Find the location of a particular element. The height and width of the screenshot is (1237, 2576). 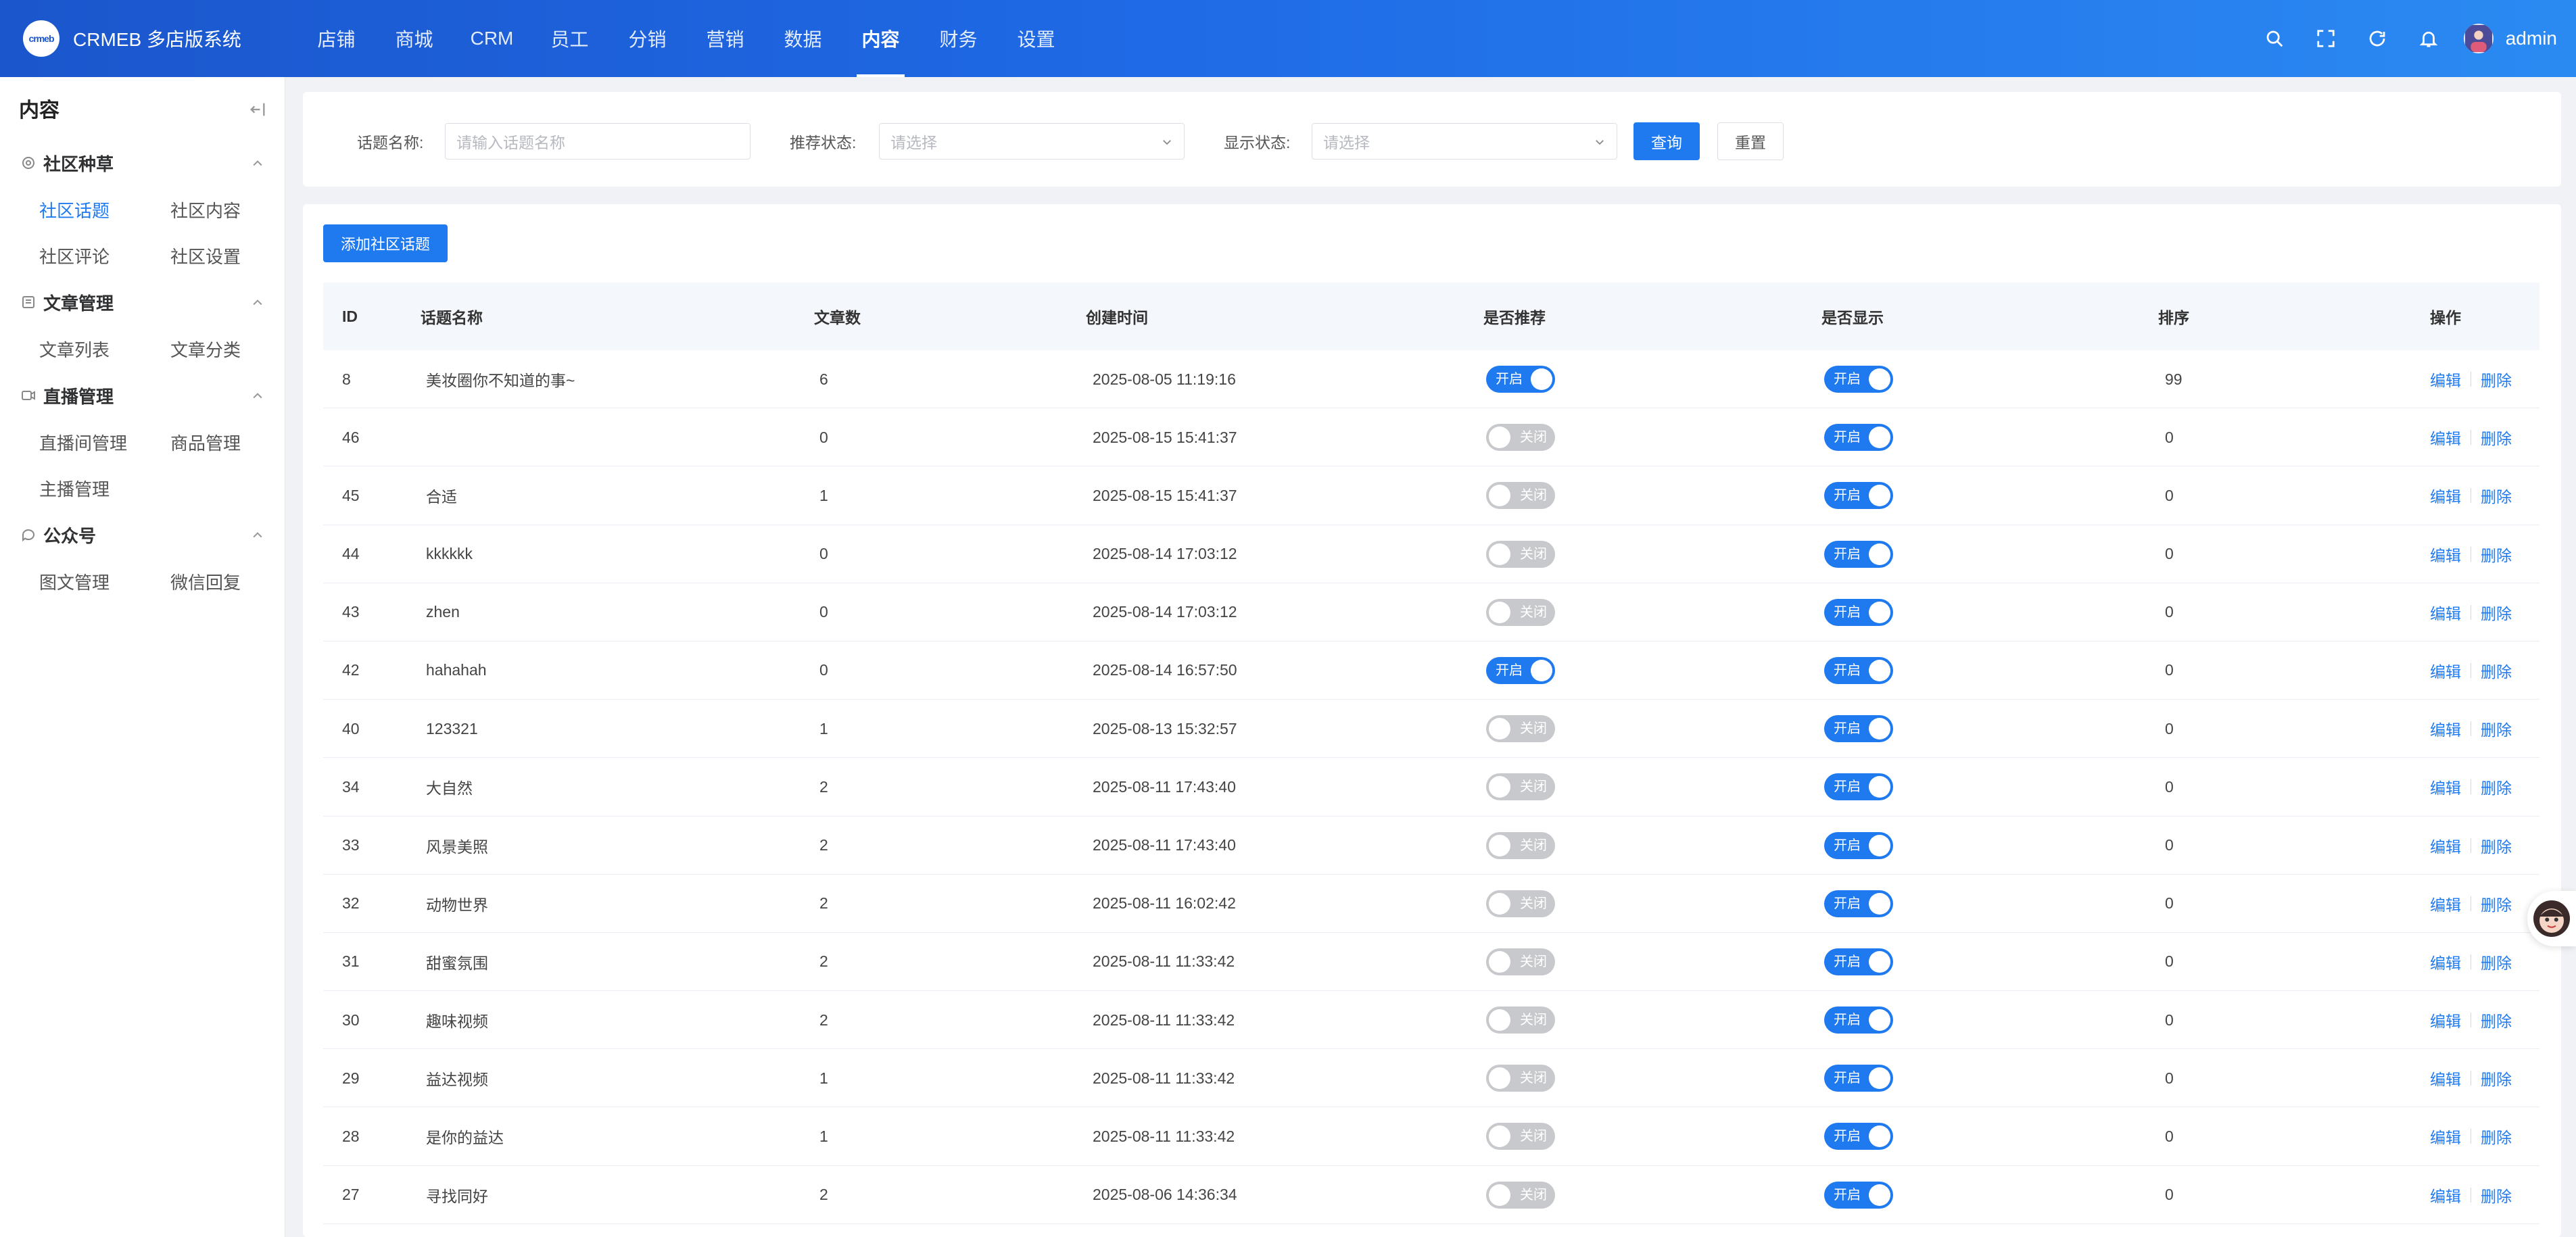

sidebar-item: 主播管理 is located at coordinates (104, 488).